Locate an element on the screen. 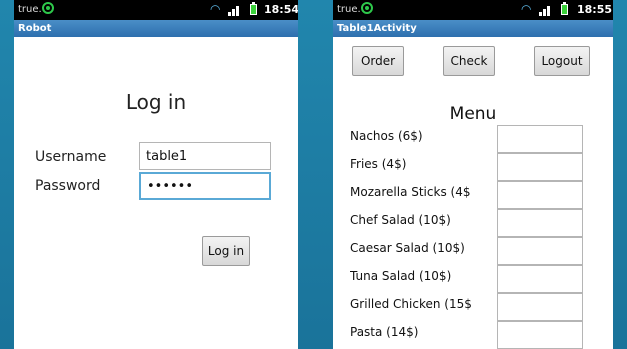  menu-item-name: Caesar Salad (10$) is located at coordinates (407, 248).